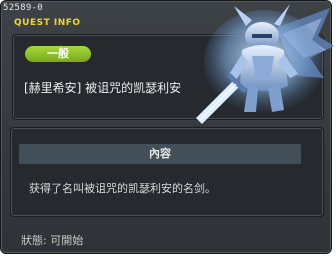 The width and height of the screenshot is (336, 256). I want to click on quest-title: [赫里希安] 被诅咒的凯瑟利安, so click(103, 88).